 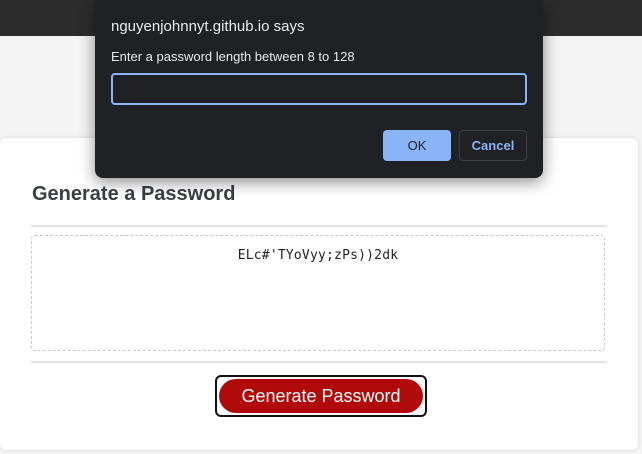 I want to click on ok-button: OK, so click(x=417, y=145).